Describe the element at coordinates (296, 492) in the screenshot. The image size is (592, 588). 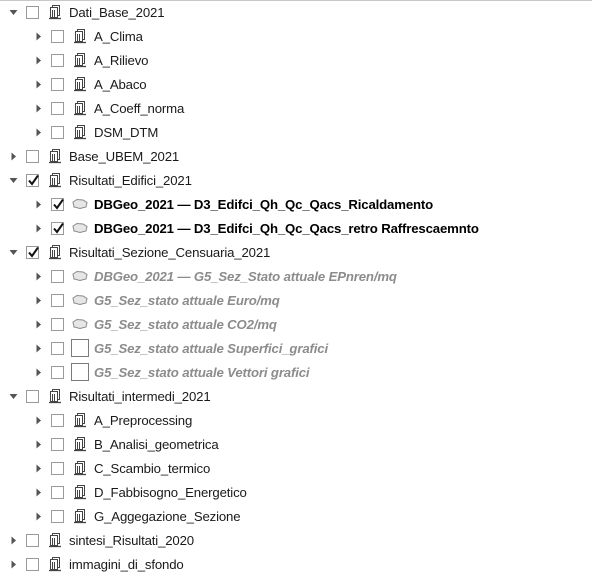
I see `layer-tree-row: D_Fabbisogno_Energetico` at that location.